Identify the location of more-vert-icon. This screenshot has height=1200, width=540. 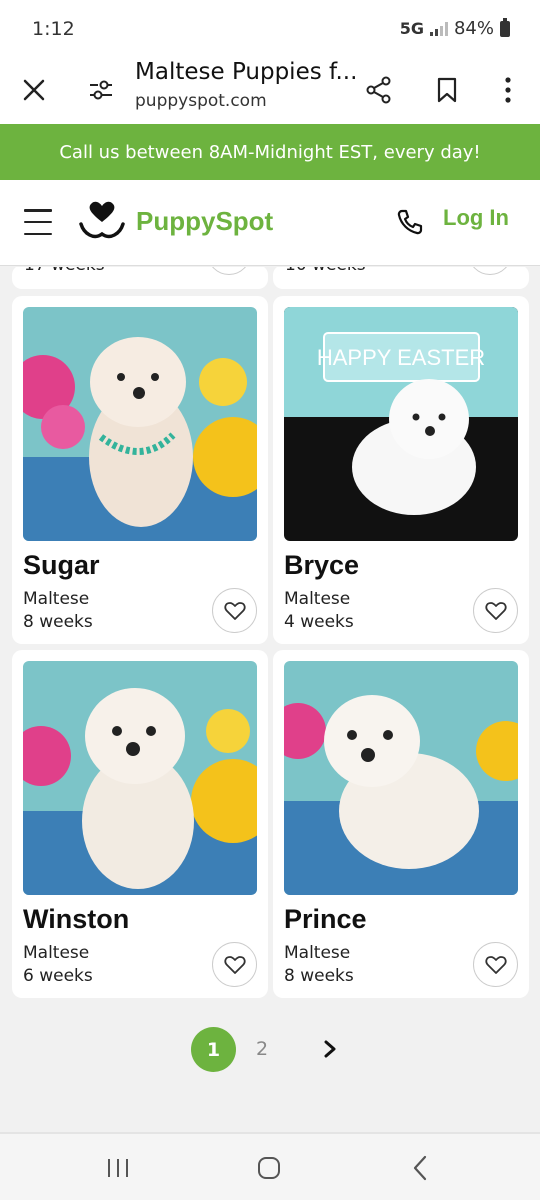
(508, 90).